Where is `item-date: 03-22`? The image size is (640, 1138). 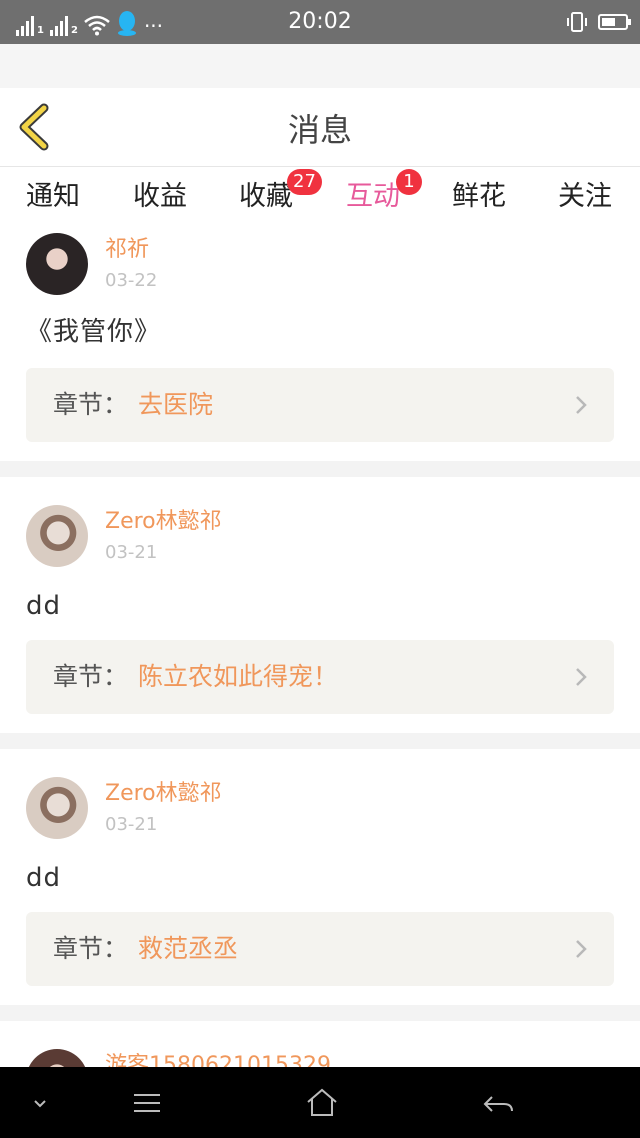
item-date: 03-22 is located at coordinates (131, 280).